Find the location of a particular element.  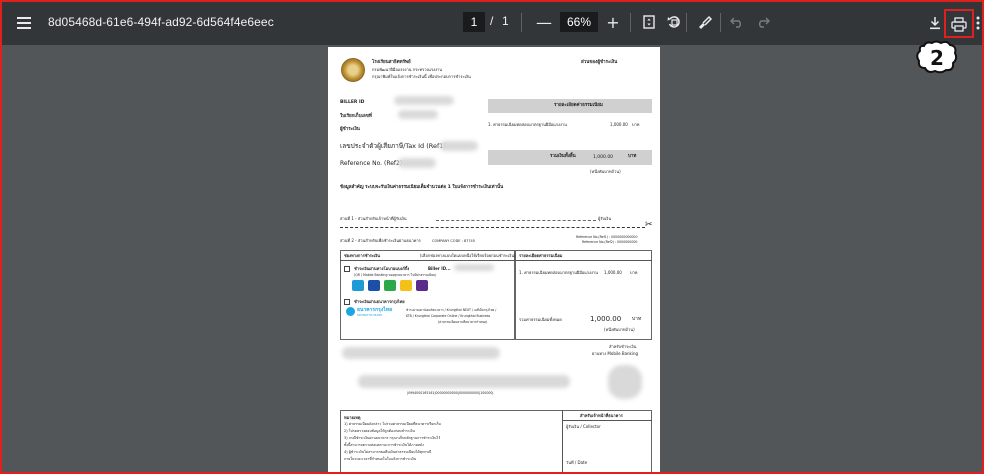

items-header: รายละเอียดค่าธรรมเนียม is located at coordinates (578, 105).